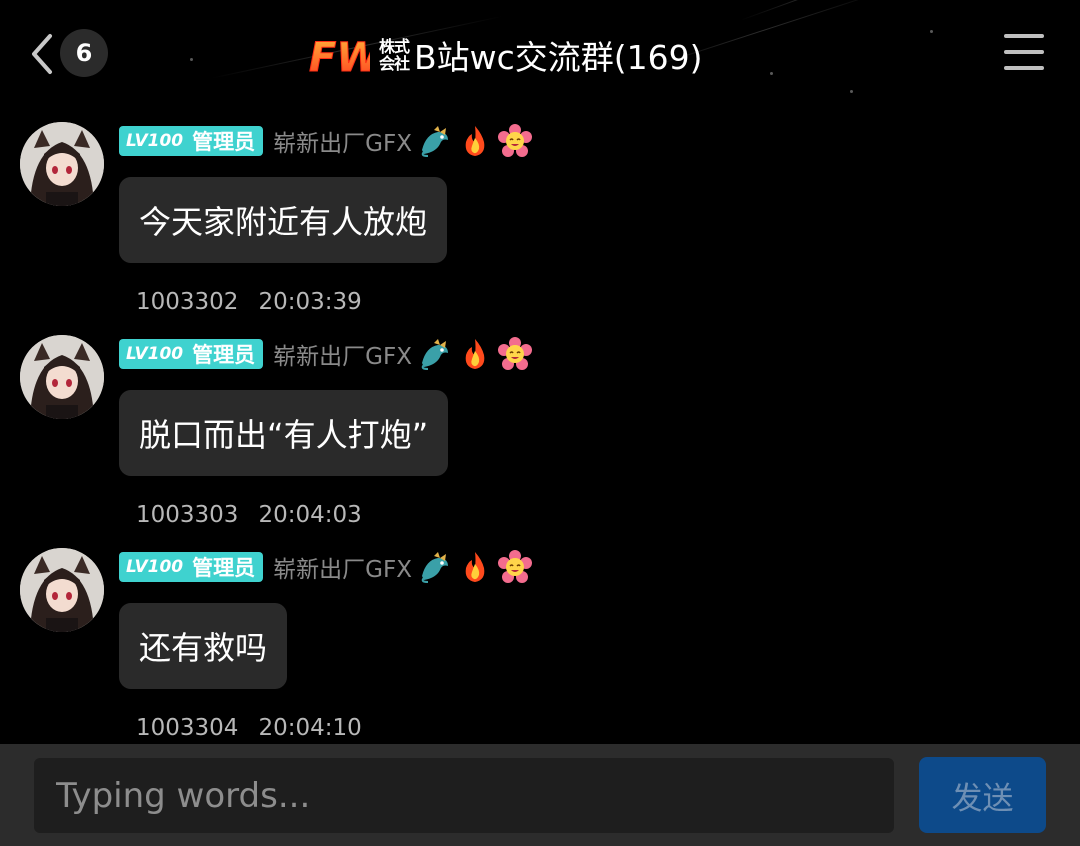 The width and height of the screenshot is (1080, 846). What do you see at coordinates (249, 728) in the screenshot?
I see `message-info: 1003304 20:04:10` at bounding box center [249, 728].